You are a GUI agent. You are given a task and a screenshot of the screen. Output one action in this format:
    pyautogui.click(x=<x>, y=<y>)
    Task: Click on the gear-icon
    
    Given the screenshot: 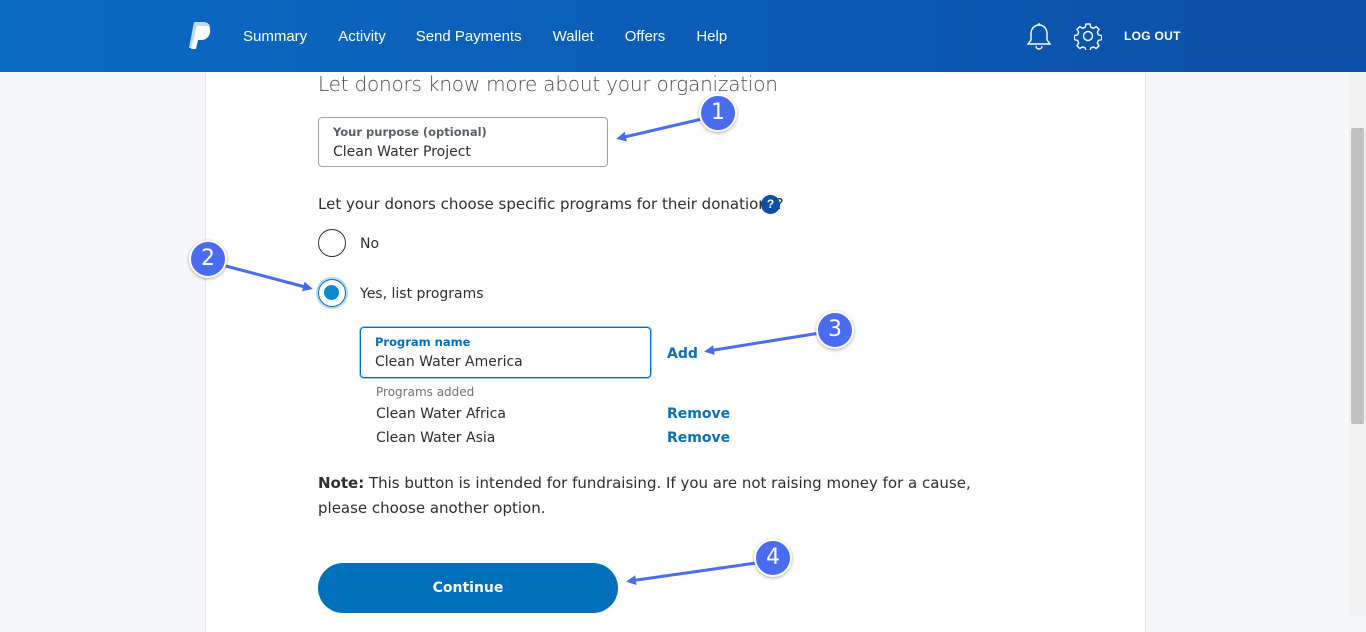 What is the action you would take?
    pyautogui.click(x=1088, y=36)
    